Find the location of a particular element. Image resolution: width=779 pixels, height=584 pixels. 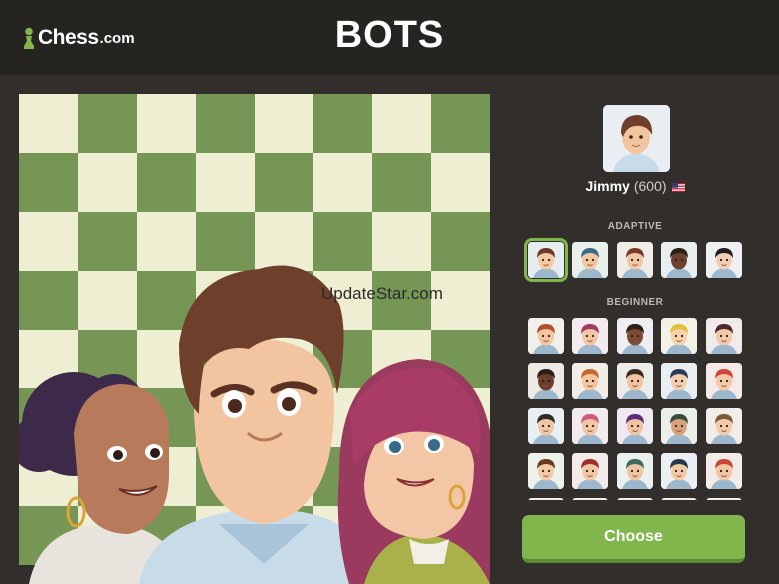

selected-bot-info: Jimmy (600) is located at coordinates (635, 186).